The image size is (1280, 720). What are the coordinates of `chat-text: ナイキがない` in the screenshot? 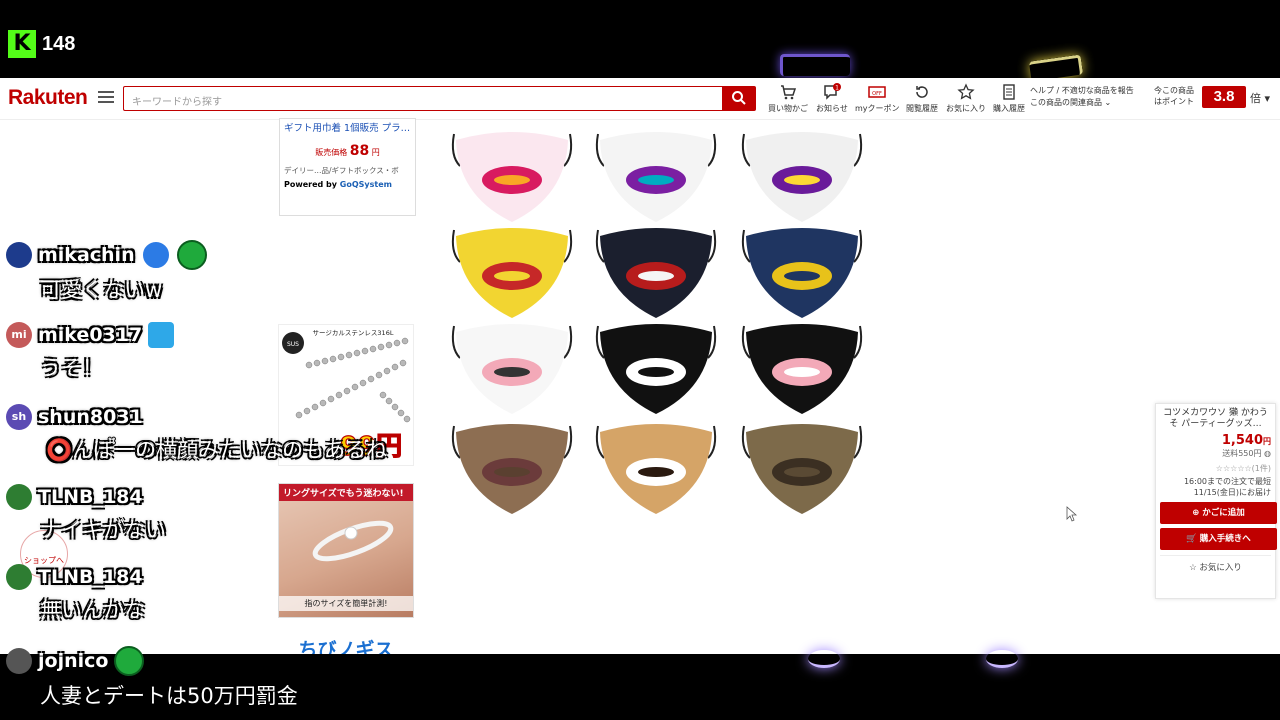 It's located at (103, 530).